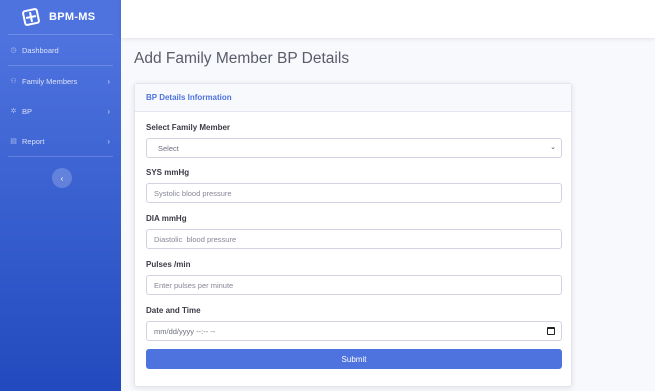  I want to click on datetime-label: Date and Time, so click(173, 310).